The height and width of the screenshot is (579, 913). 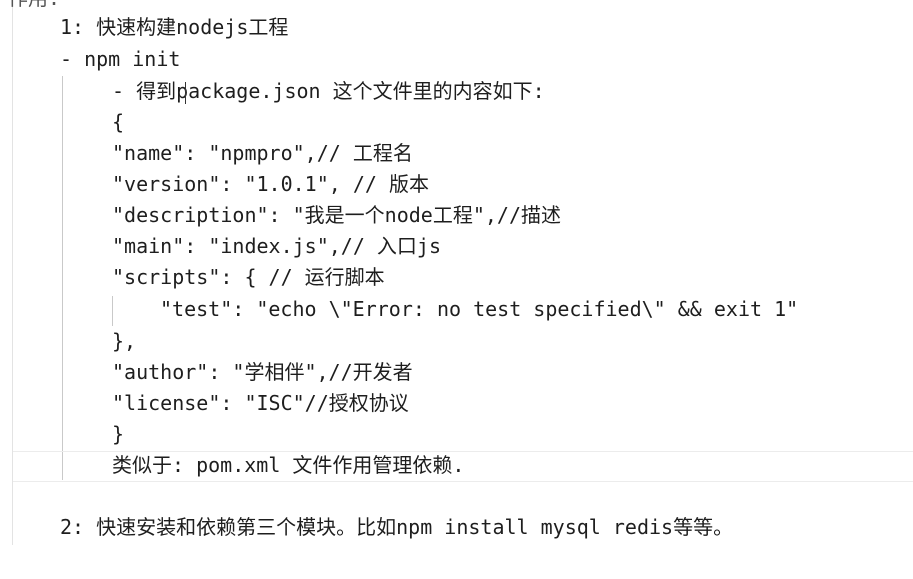 I want to click on mouse-cursor-ibeam, so click(x=185, y=93).